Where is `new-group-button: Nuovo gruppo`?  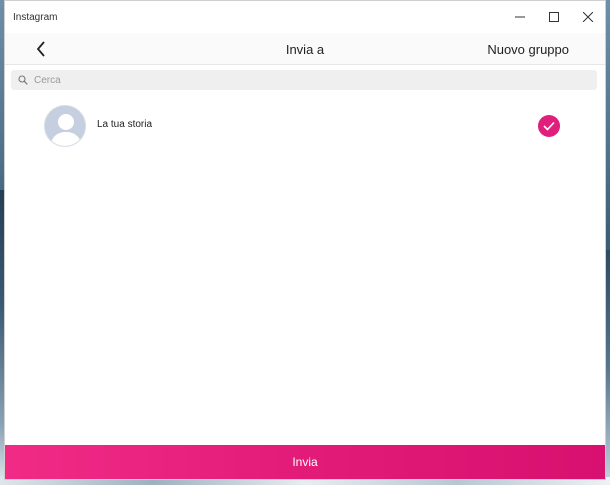
new-group-button: Nuovo gruppo is located at coordinates (528, 49).